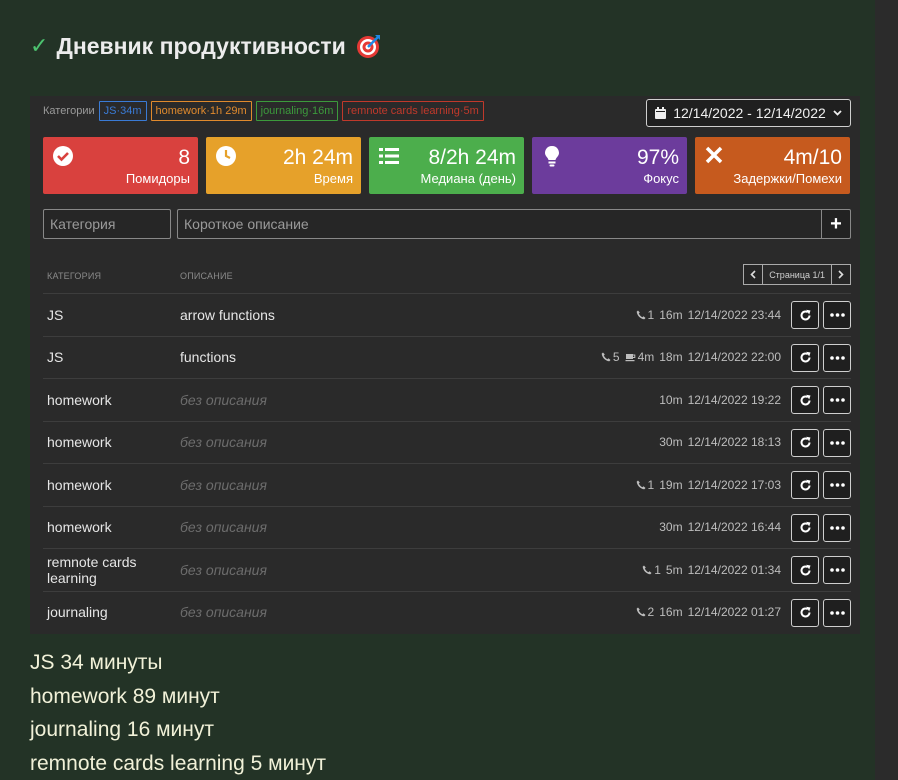 This screenshot has height=780, width=898. Describe the element at coordinates (468, 178) in the screenshot. I see `stat-label: Медиана (день)` at that location.